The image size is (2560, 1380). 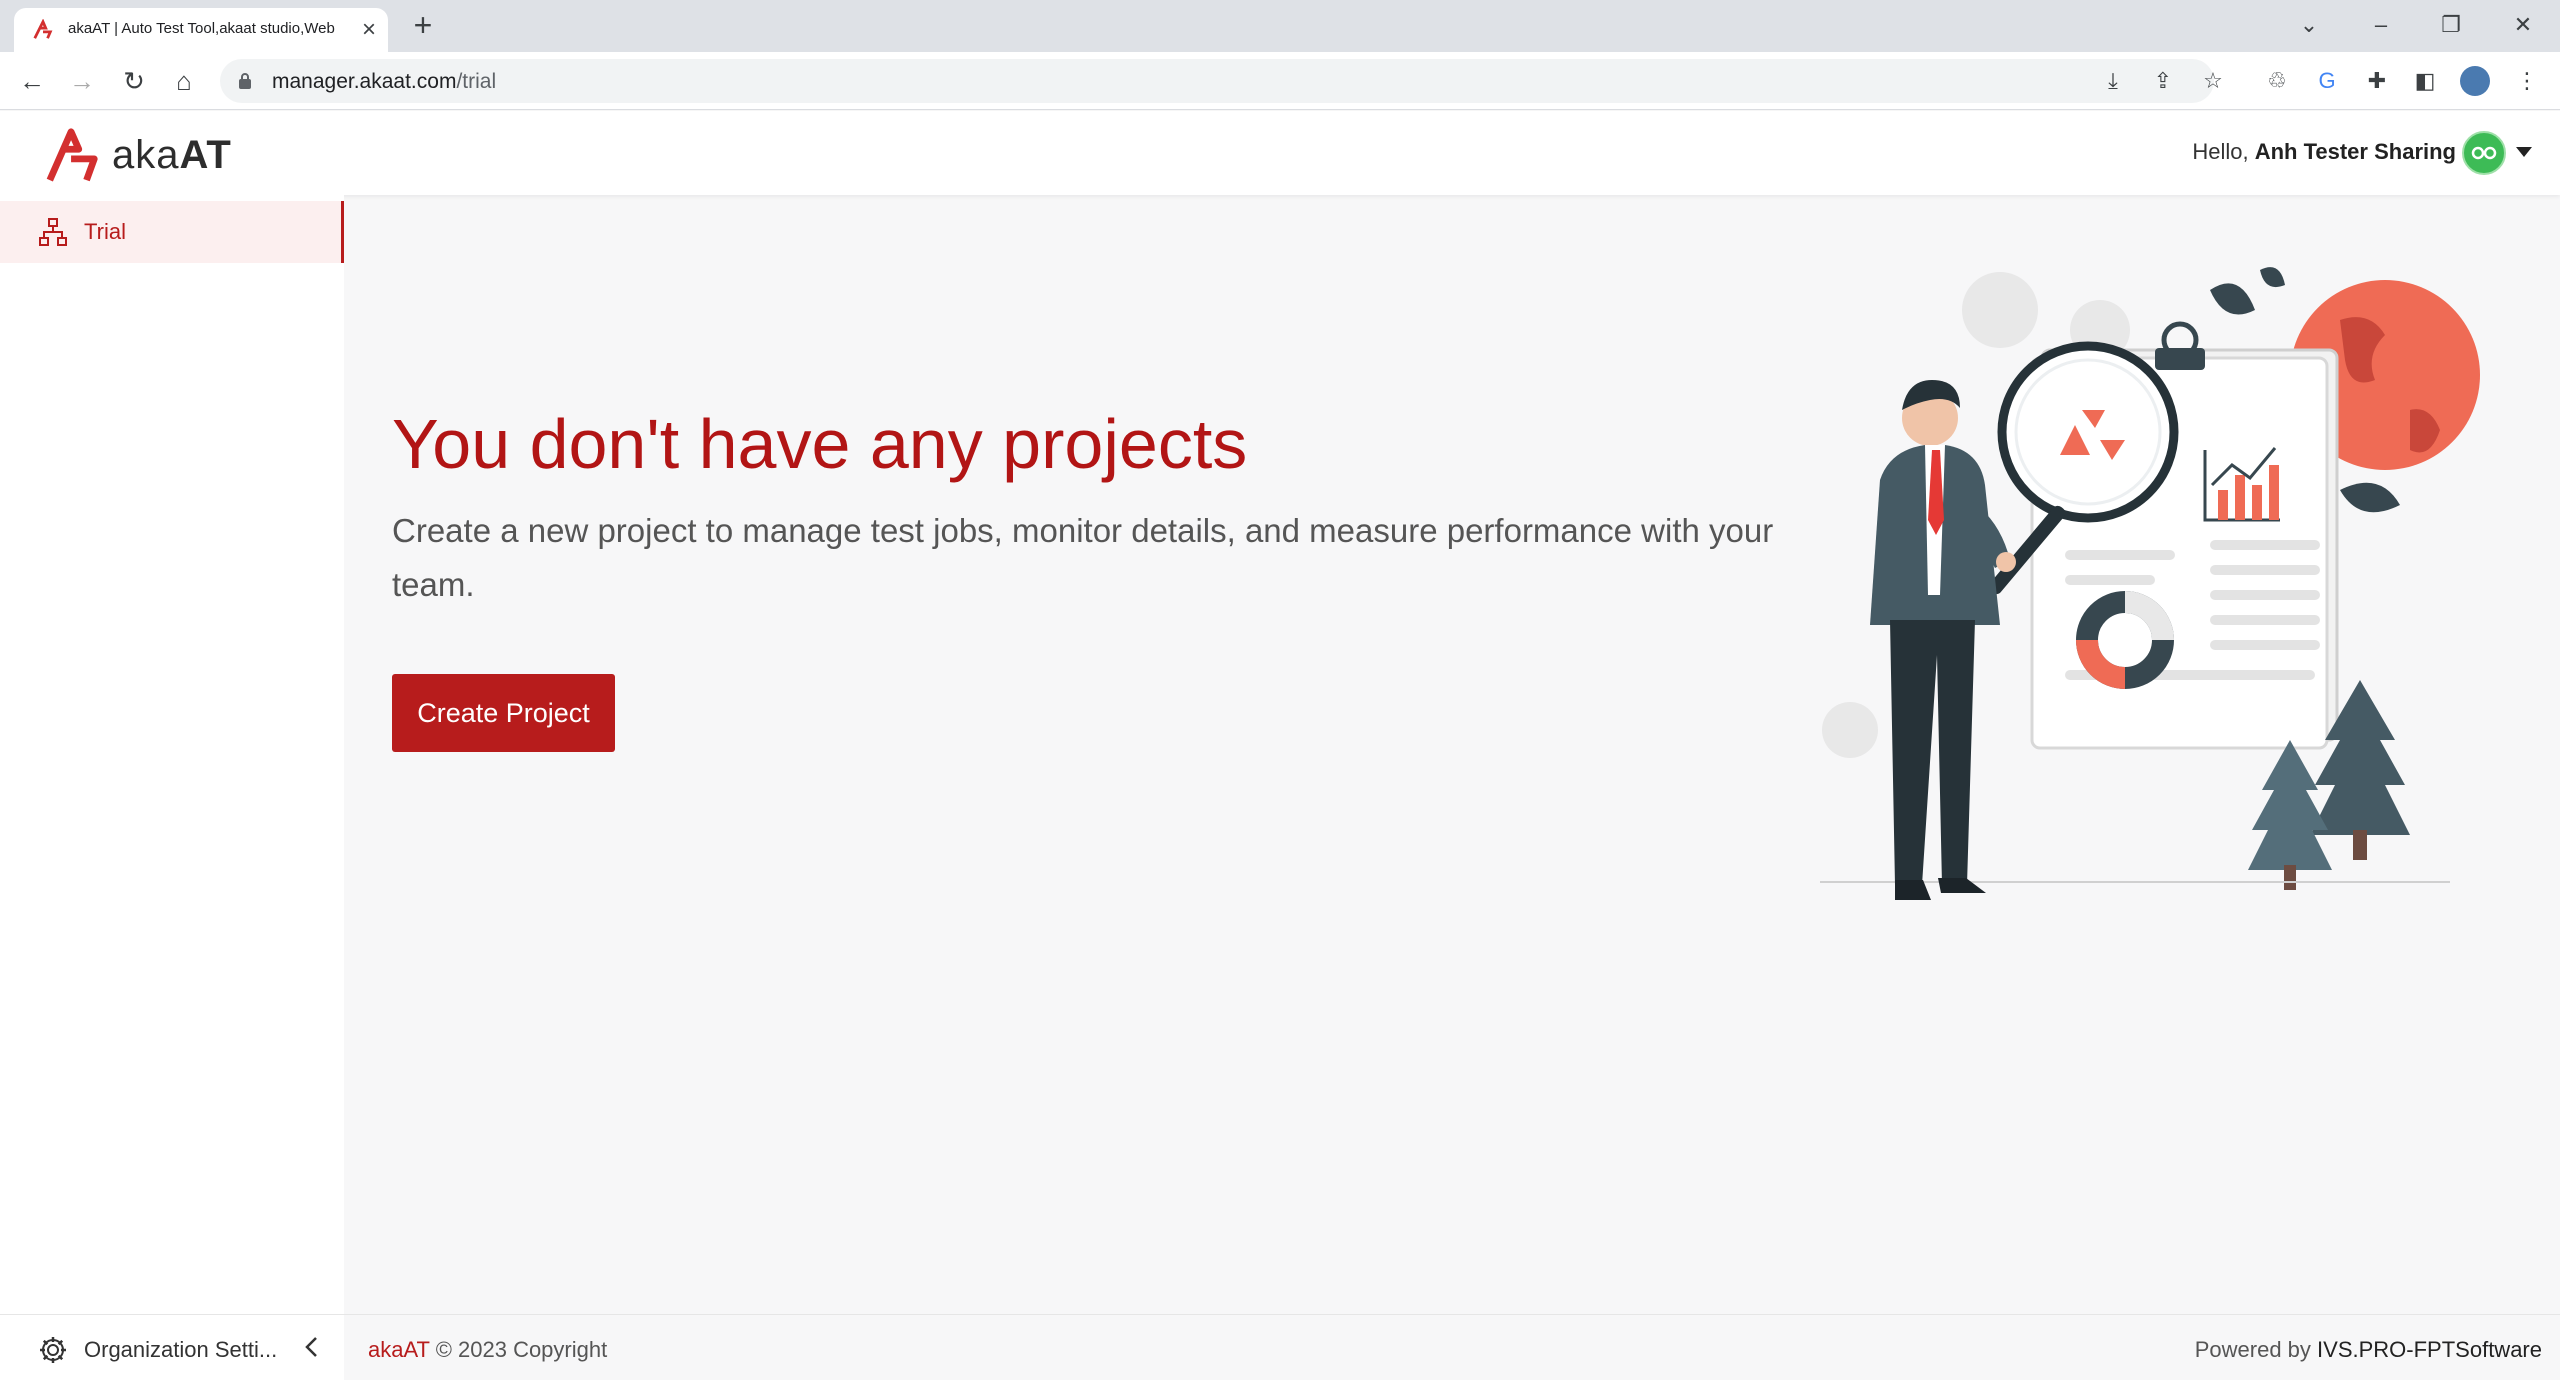 I want to click on recycle-extension-icon: ♲, so click(x=2277, y=81).